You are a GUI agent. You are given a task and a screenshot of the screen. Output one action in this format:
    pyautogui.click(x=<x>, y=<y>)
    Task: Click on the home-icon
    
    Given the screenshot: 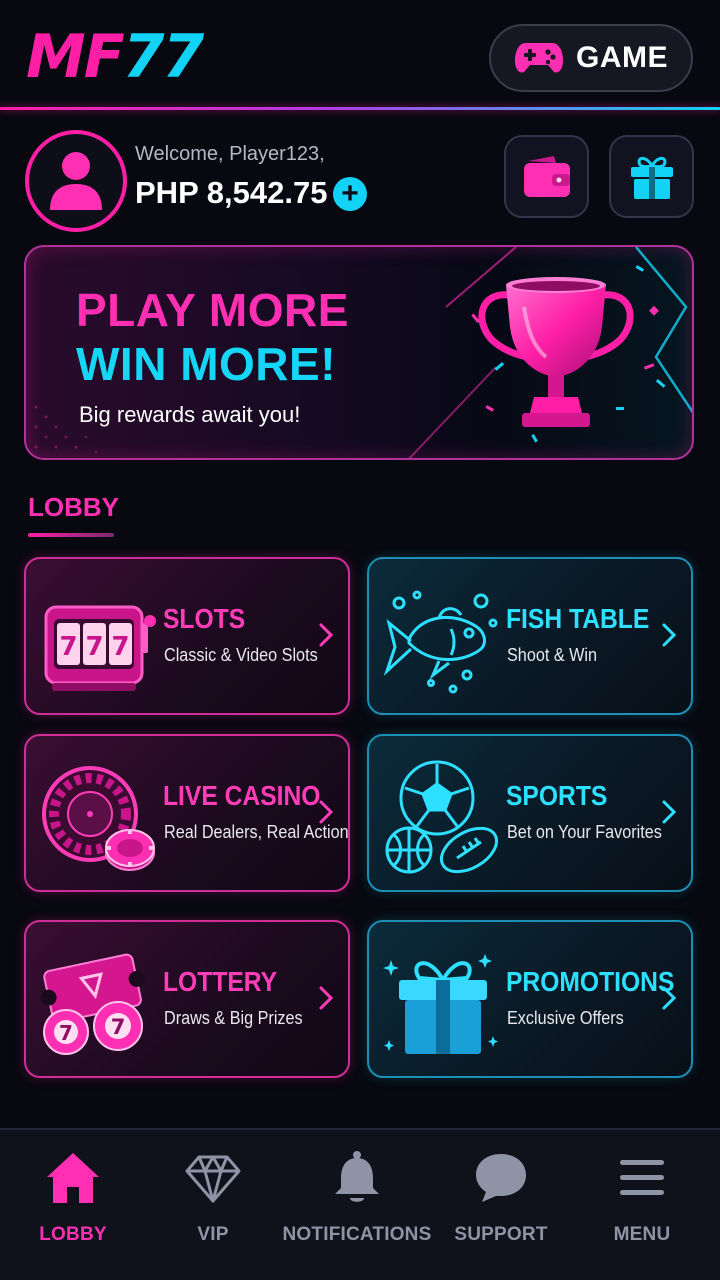 What is the action you would take?
    pyautogui.click(x=73, y=1178)
    